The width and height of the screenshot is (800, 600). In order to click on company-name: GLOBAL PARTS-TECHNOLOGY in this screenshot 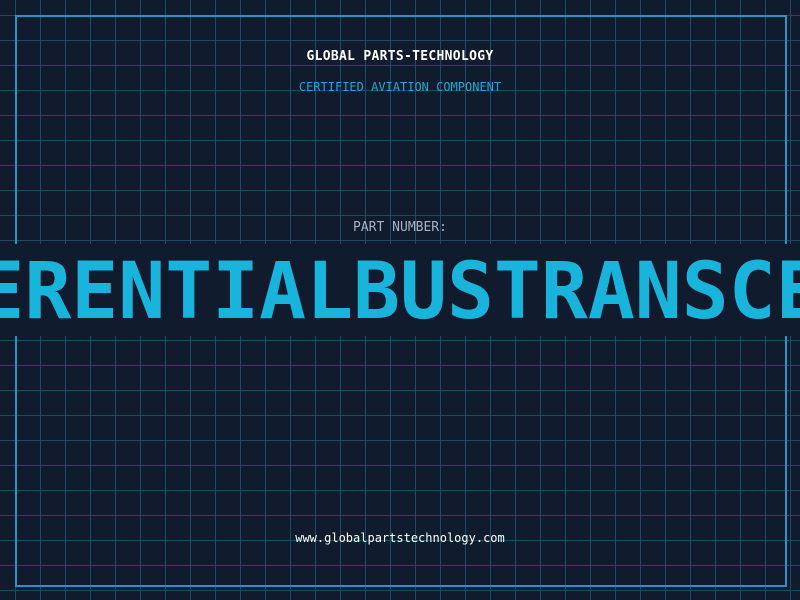, I will do `click(400, 56)`.